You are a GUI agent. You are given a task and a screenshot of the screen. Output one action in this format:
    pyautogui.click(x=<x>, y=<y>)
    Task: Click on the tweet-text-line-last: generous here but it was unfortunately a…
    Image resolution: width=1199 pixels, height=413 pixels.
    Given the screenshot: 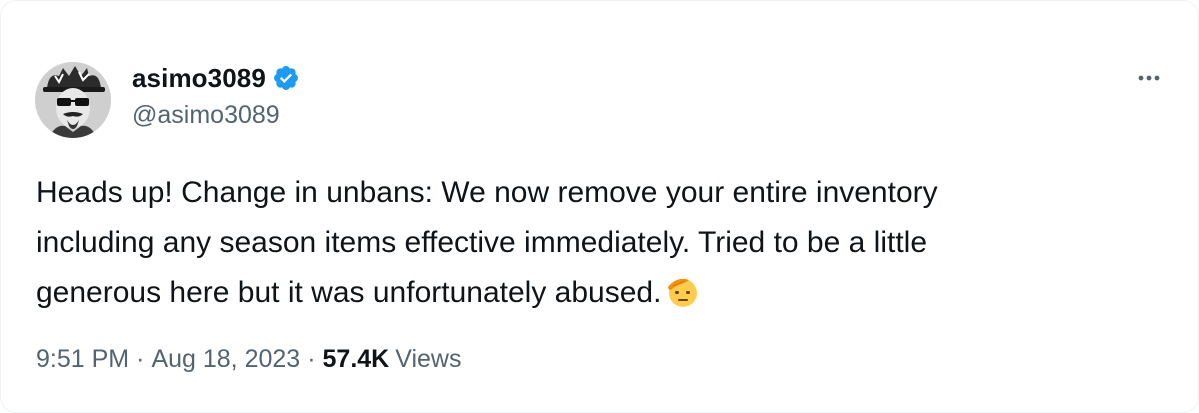 What is the action you would take?
    pyautogui.click(x=596, y=293)
    